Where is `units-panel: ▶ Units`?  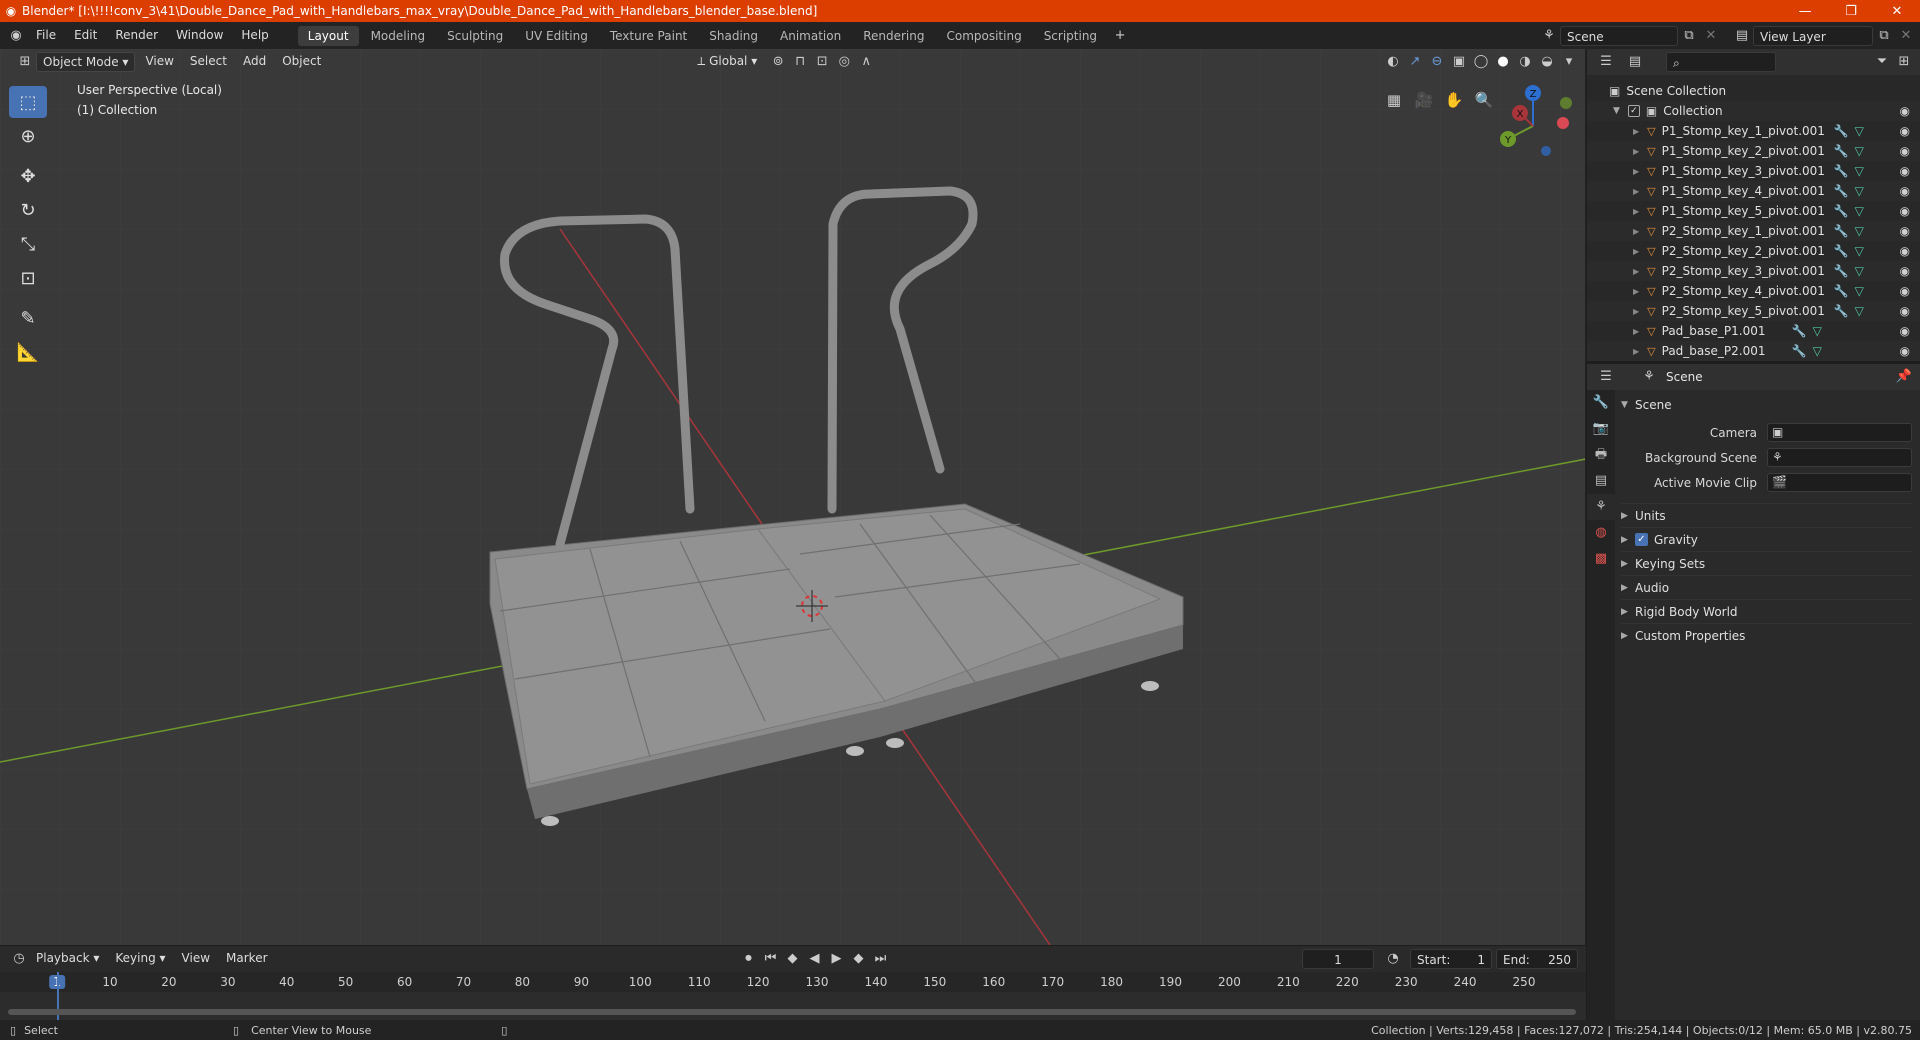 units-panel: ▶ Units is located at coordinates (1766, 515).